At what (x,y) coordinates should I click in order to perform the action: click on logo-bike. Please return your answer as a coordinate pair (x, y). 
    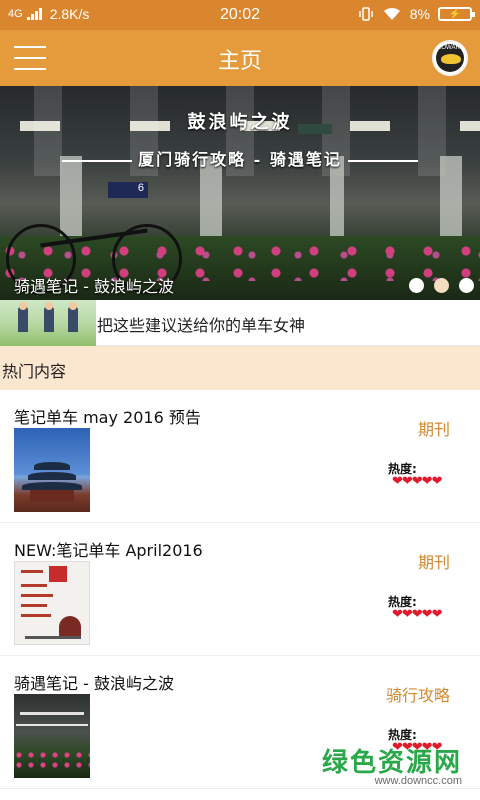
    Looking at the image, I should click on (451, 59).